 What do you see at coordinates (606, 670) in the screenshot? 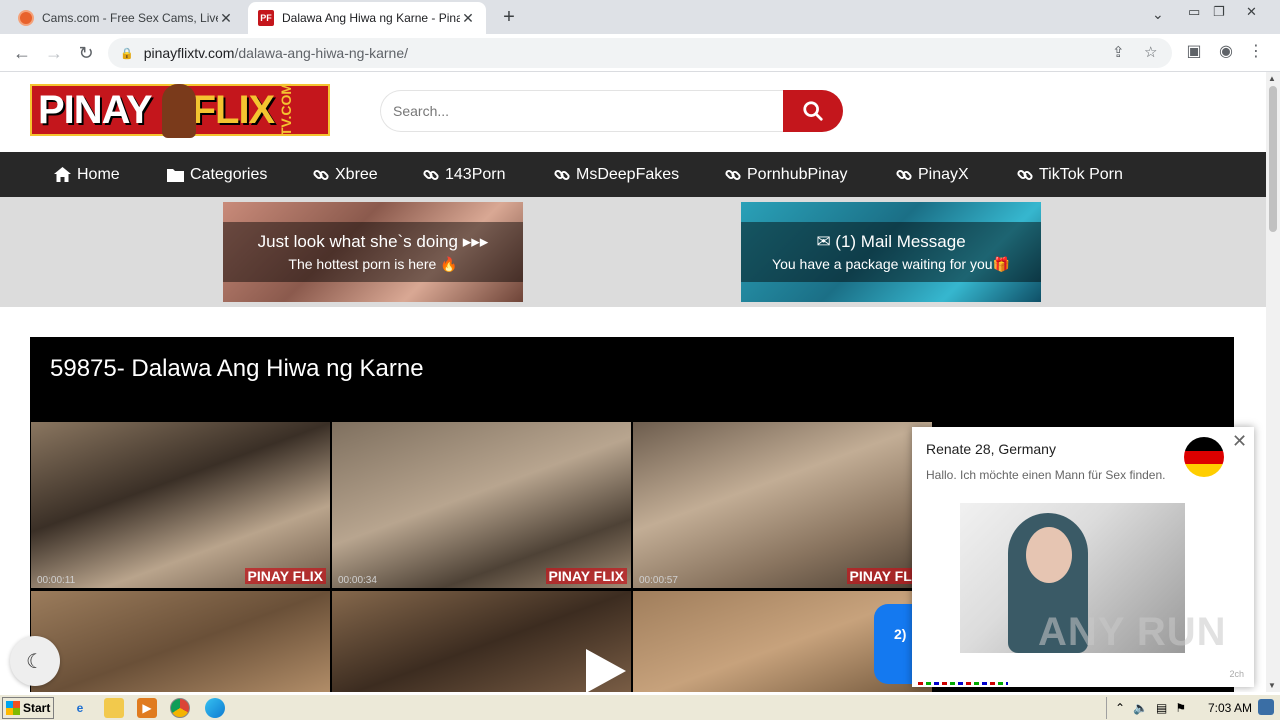
I see `play-icon` at bounding box center [606, 670].